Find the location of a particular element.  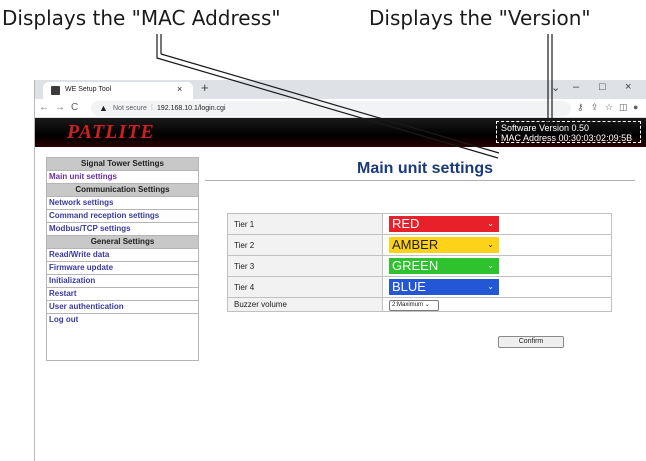

sidebar-item-firmware-update: Firmware update is located at coordinates (122, 268).